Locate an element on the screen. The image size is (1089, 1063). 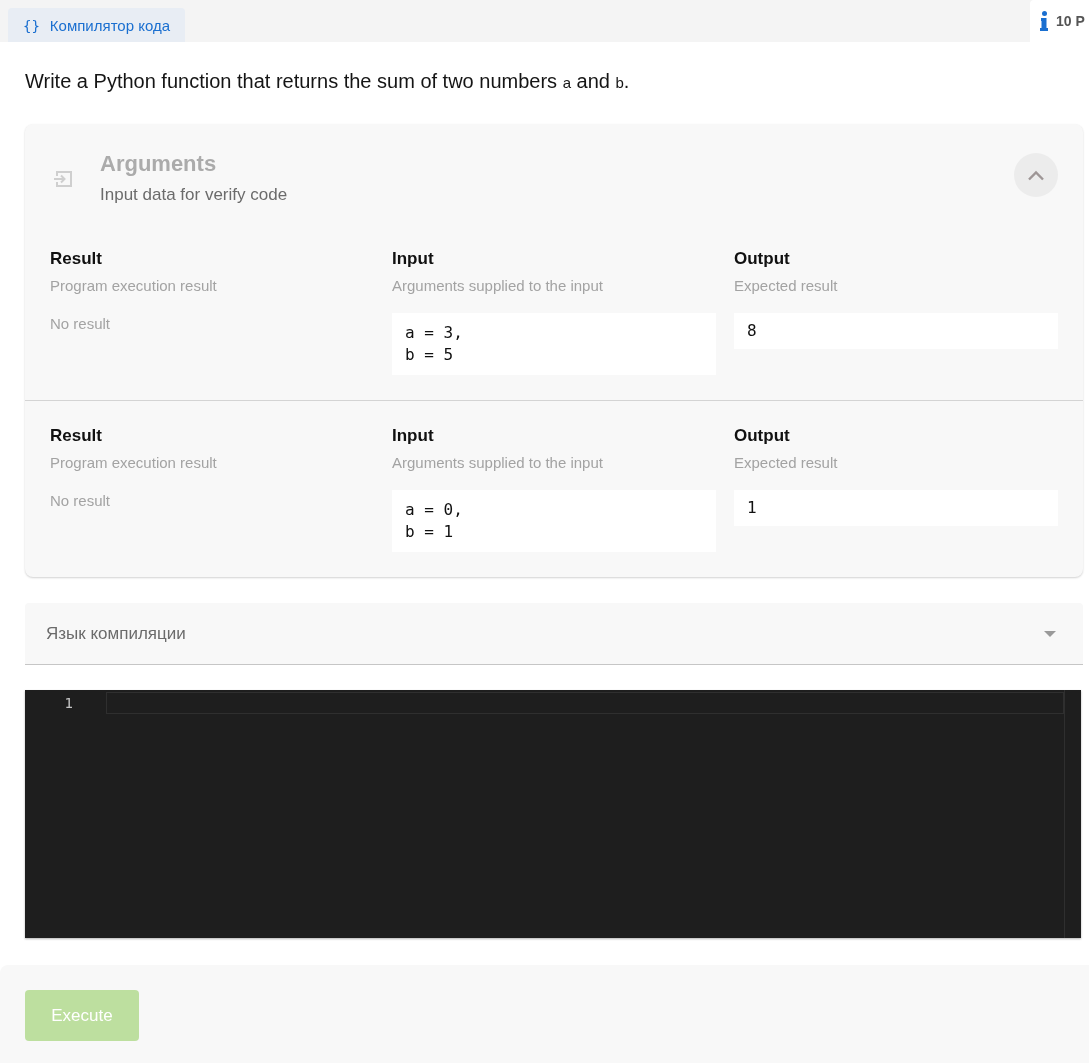
task-prompt: Write a Python function that returns the sum of two numbers a and b. is located at coordinates (328, 81).